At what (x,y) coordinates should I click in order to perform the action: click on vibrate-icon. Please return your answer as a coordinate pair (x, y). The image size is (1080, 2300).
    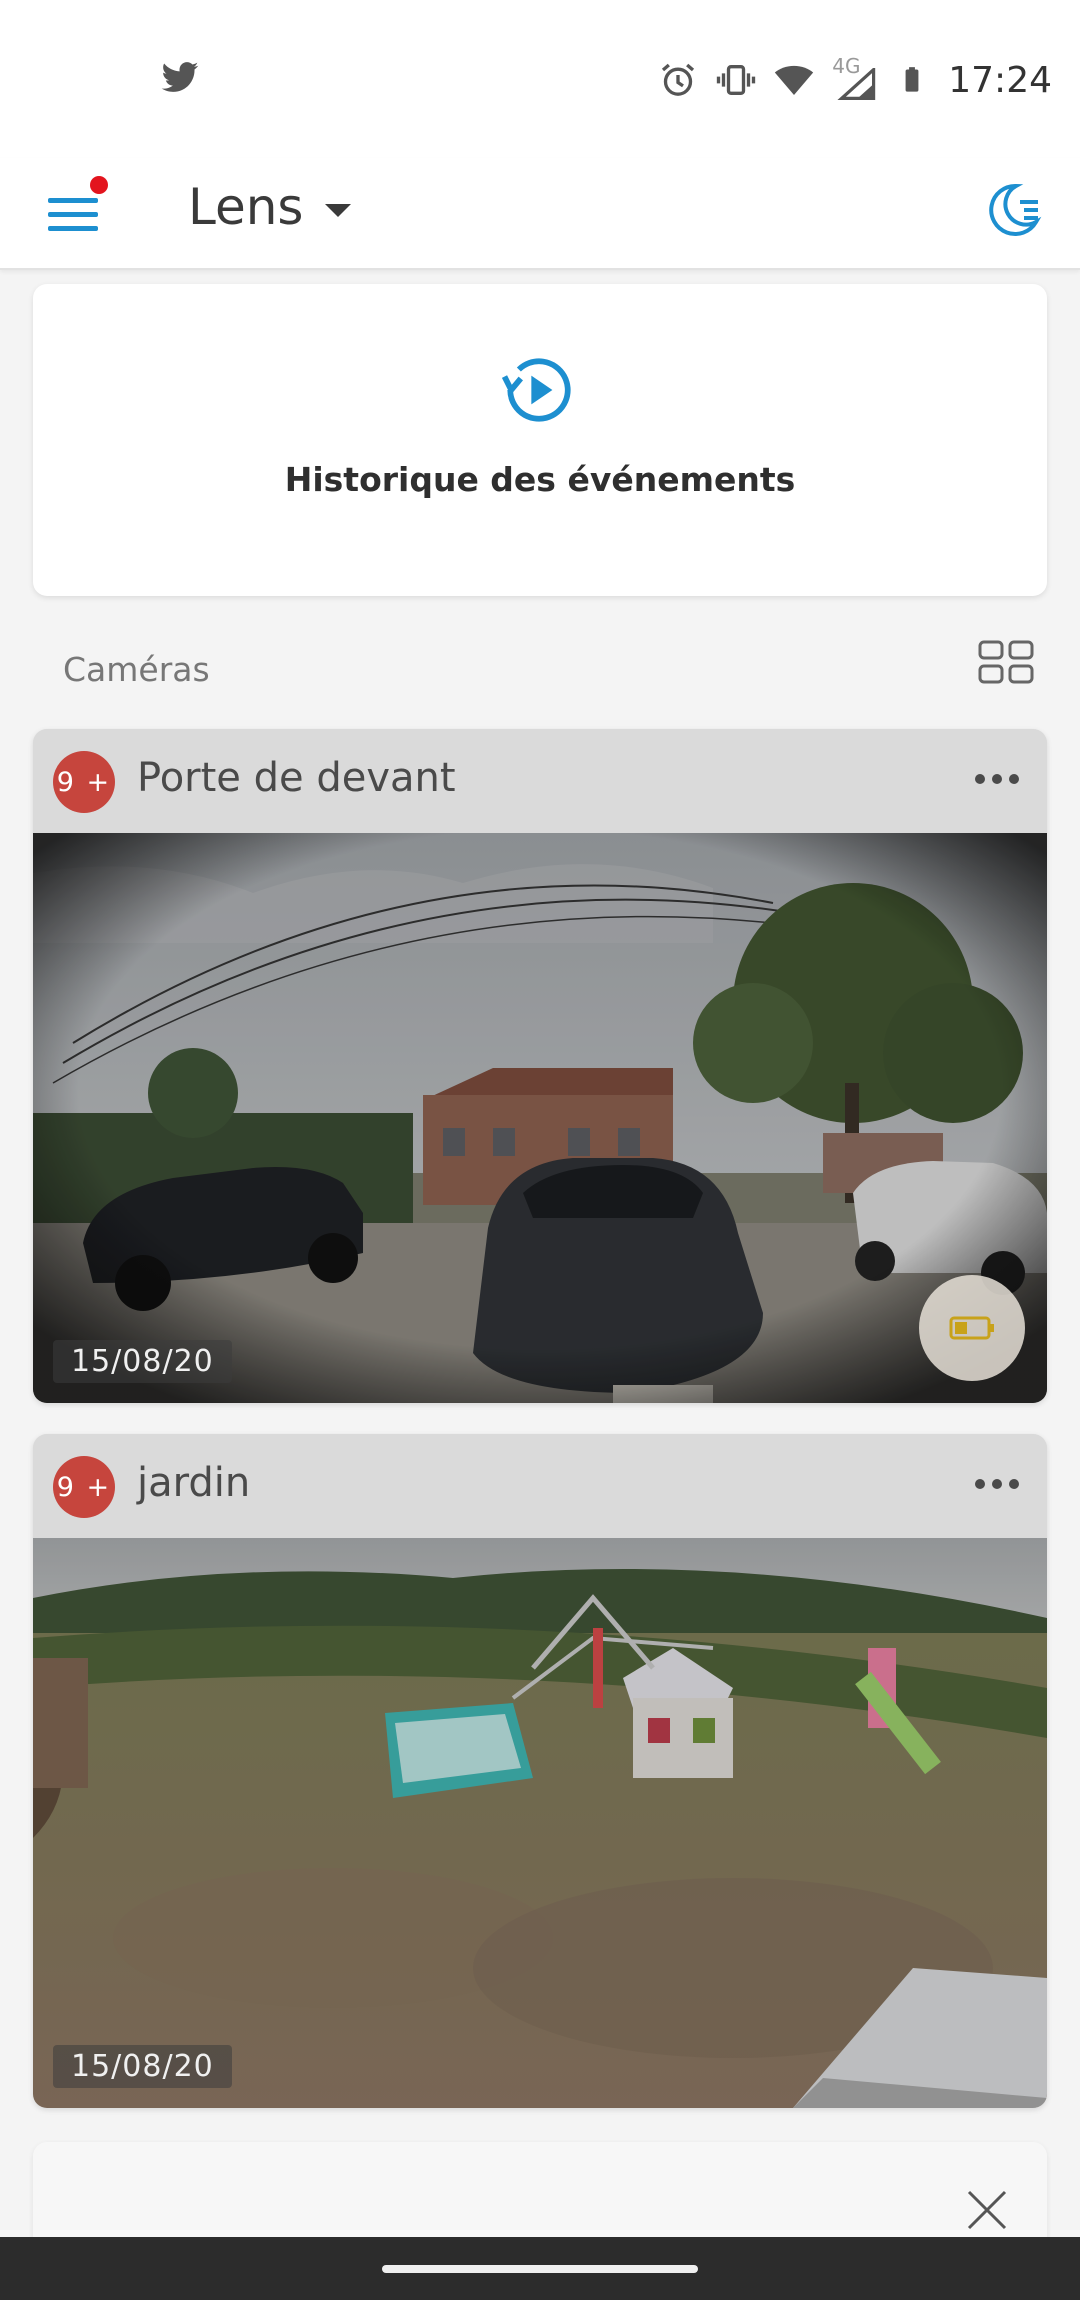
    Looking at the image, I should click on (736, 80).